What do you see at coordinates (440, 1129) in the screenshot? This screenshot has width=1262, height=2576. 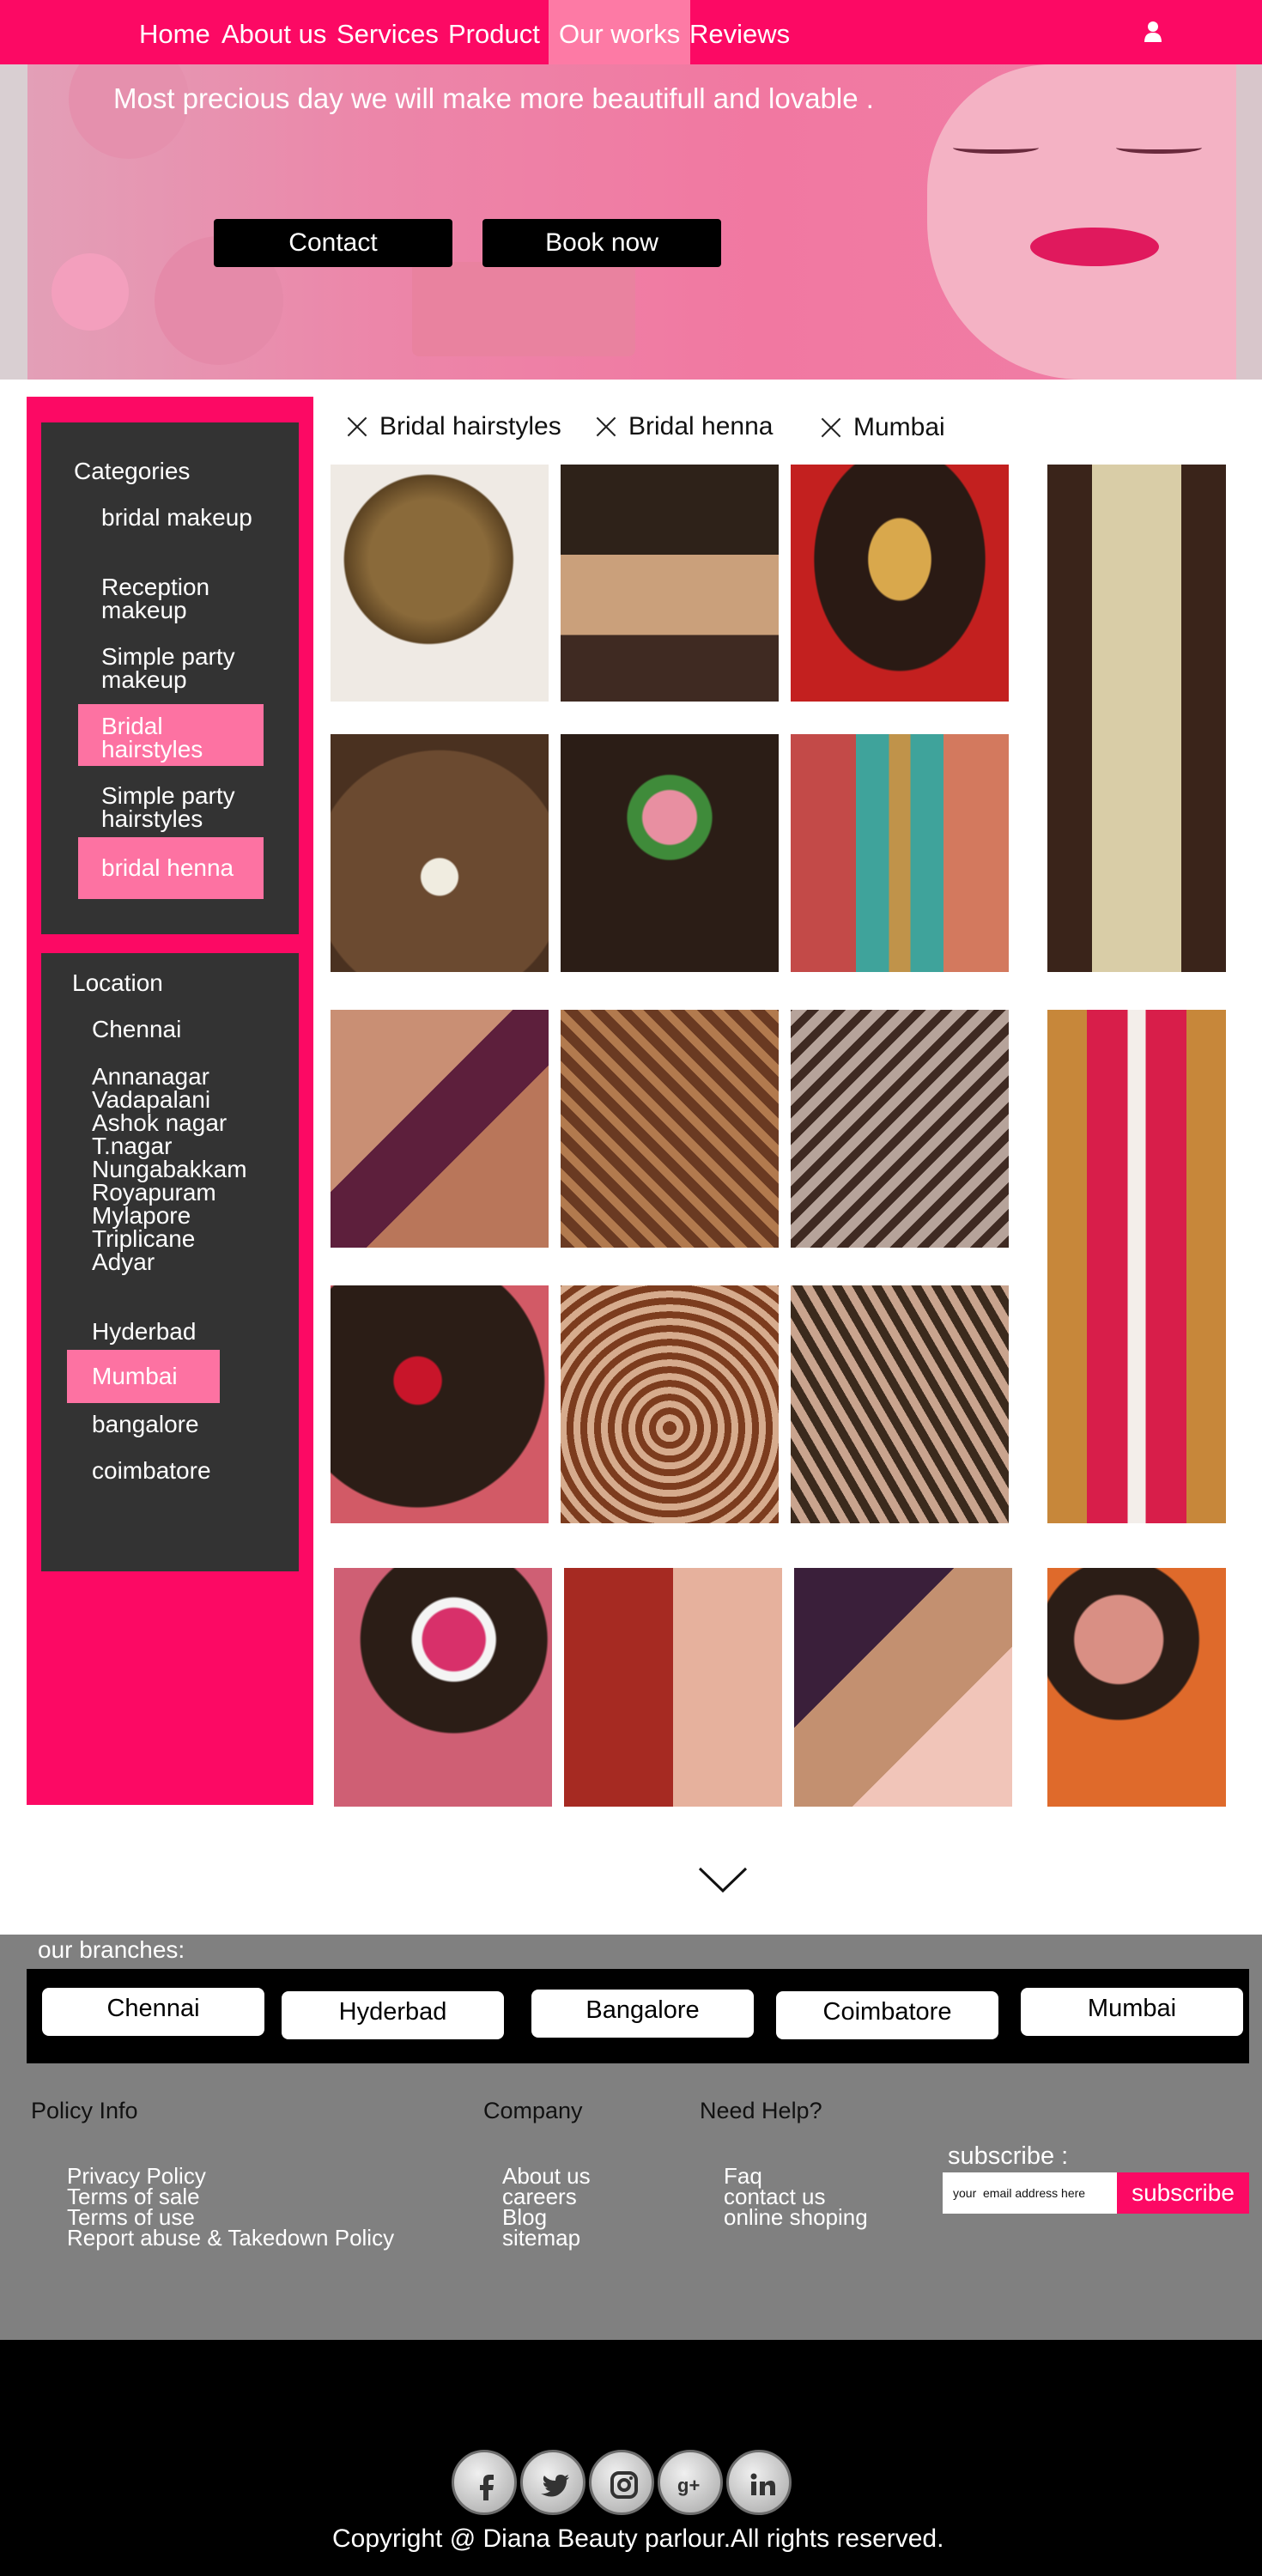 I see `gallery-photo-henna-face` at bounding box center [440, 1129].